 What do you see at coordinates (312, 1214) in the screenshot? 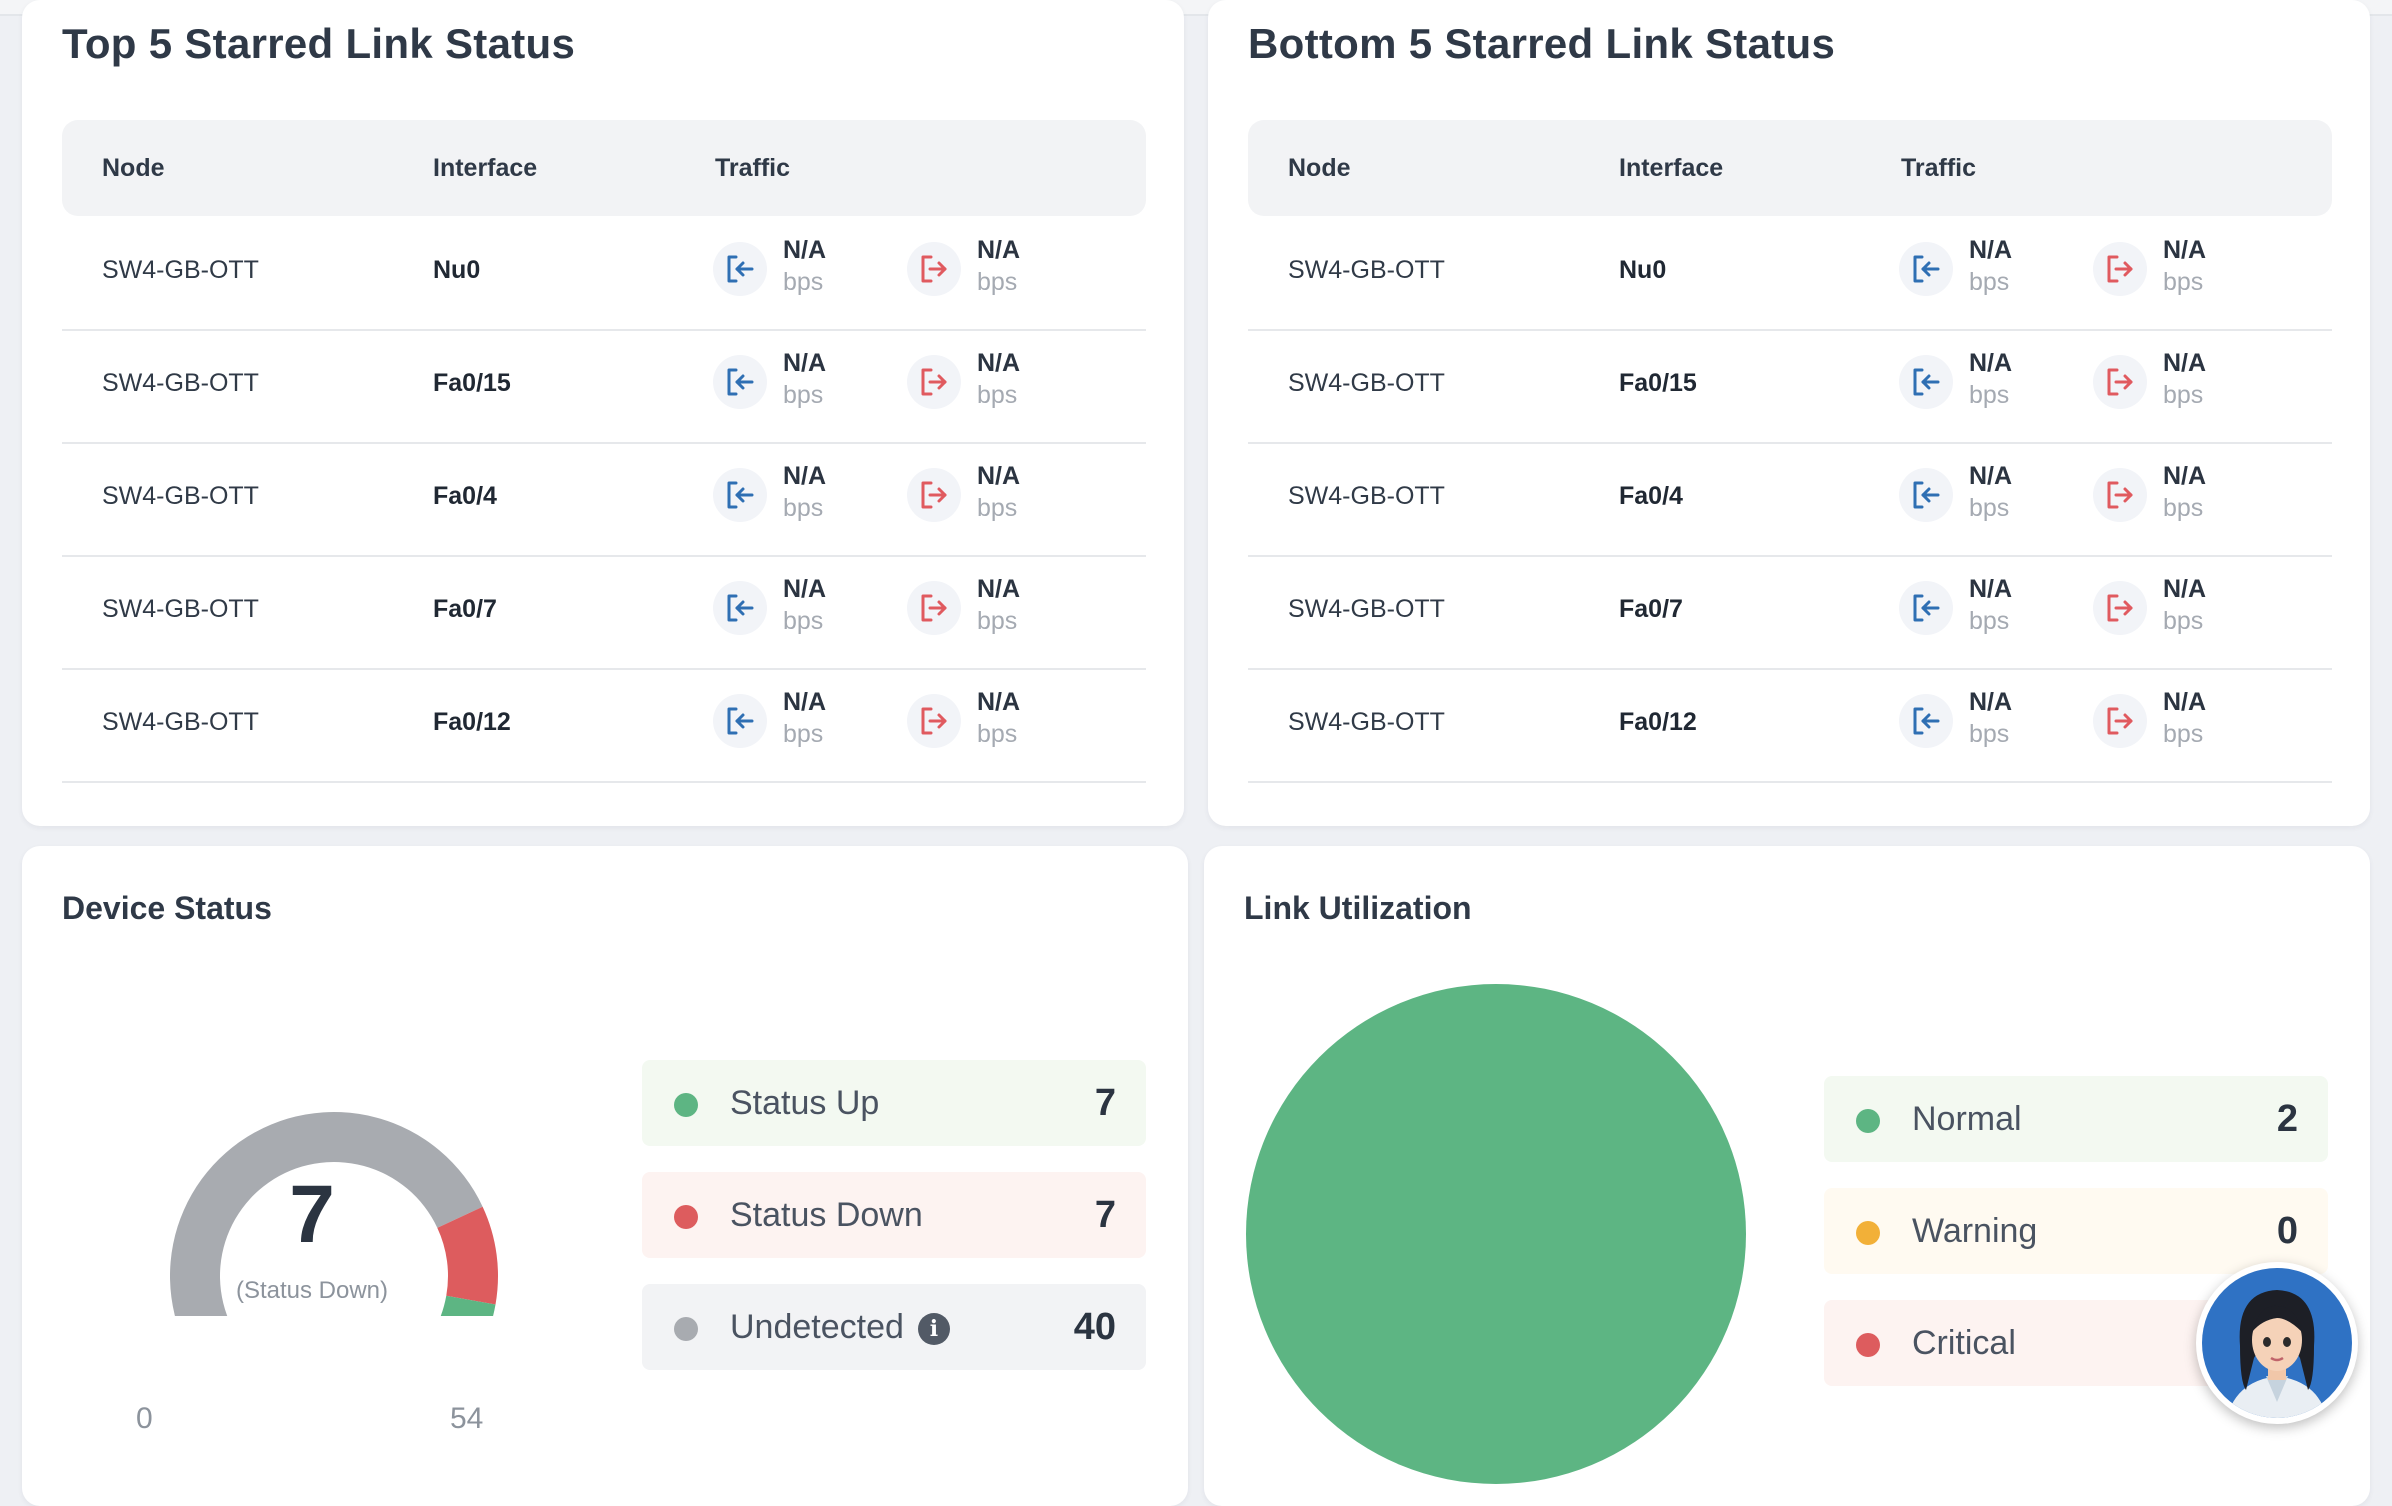
I see `gauge-value: 7` at bounding box center [312, 1214].